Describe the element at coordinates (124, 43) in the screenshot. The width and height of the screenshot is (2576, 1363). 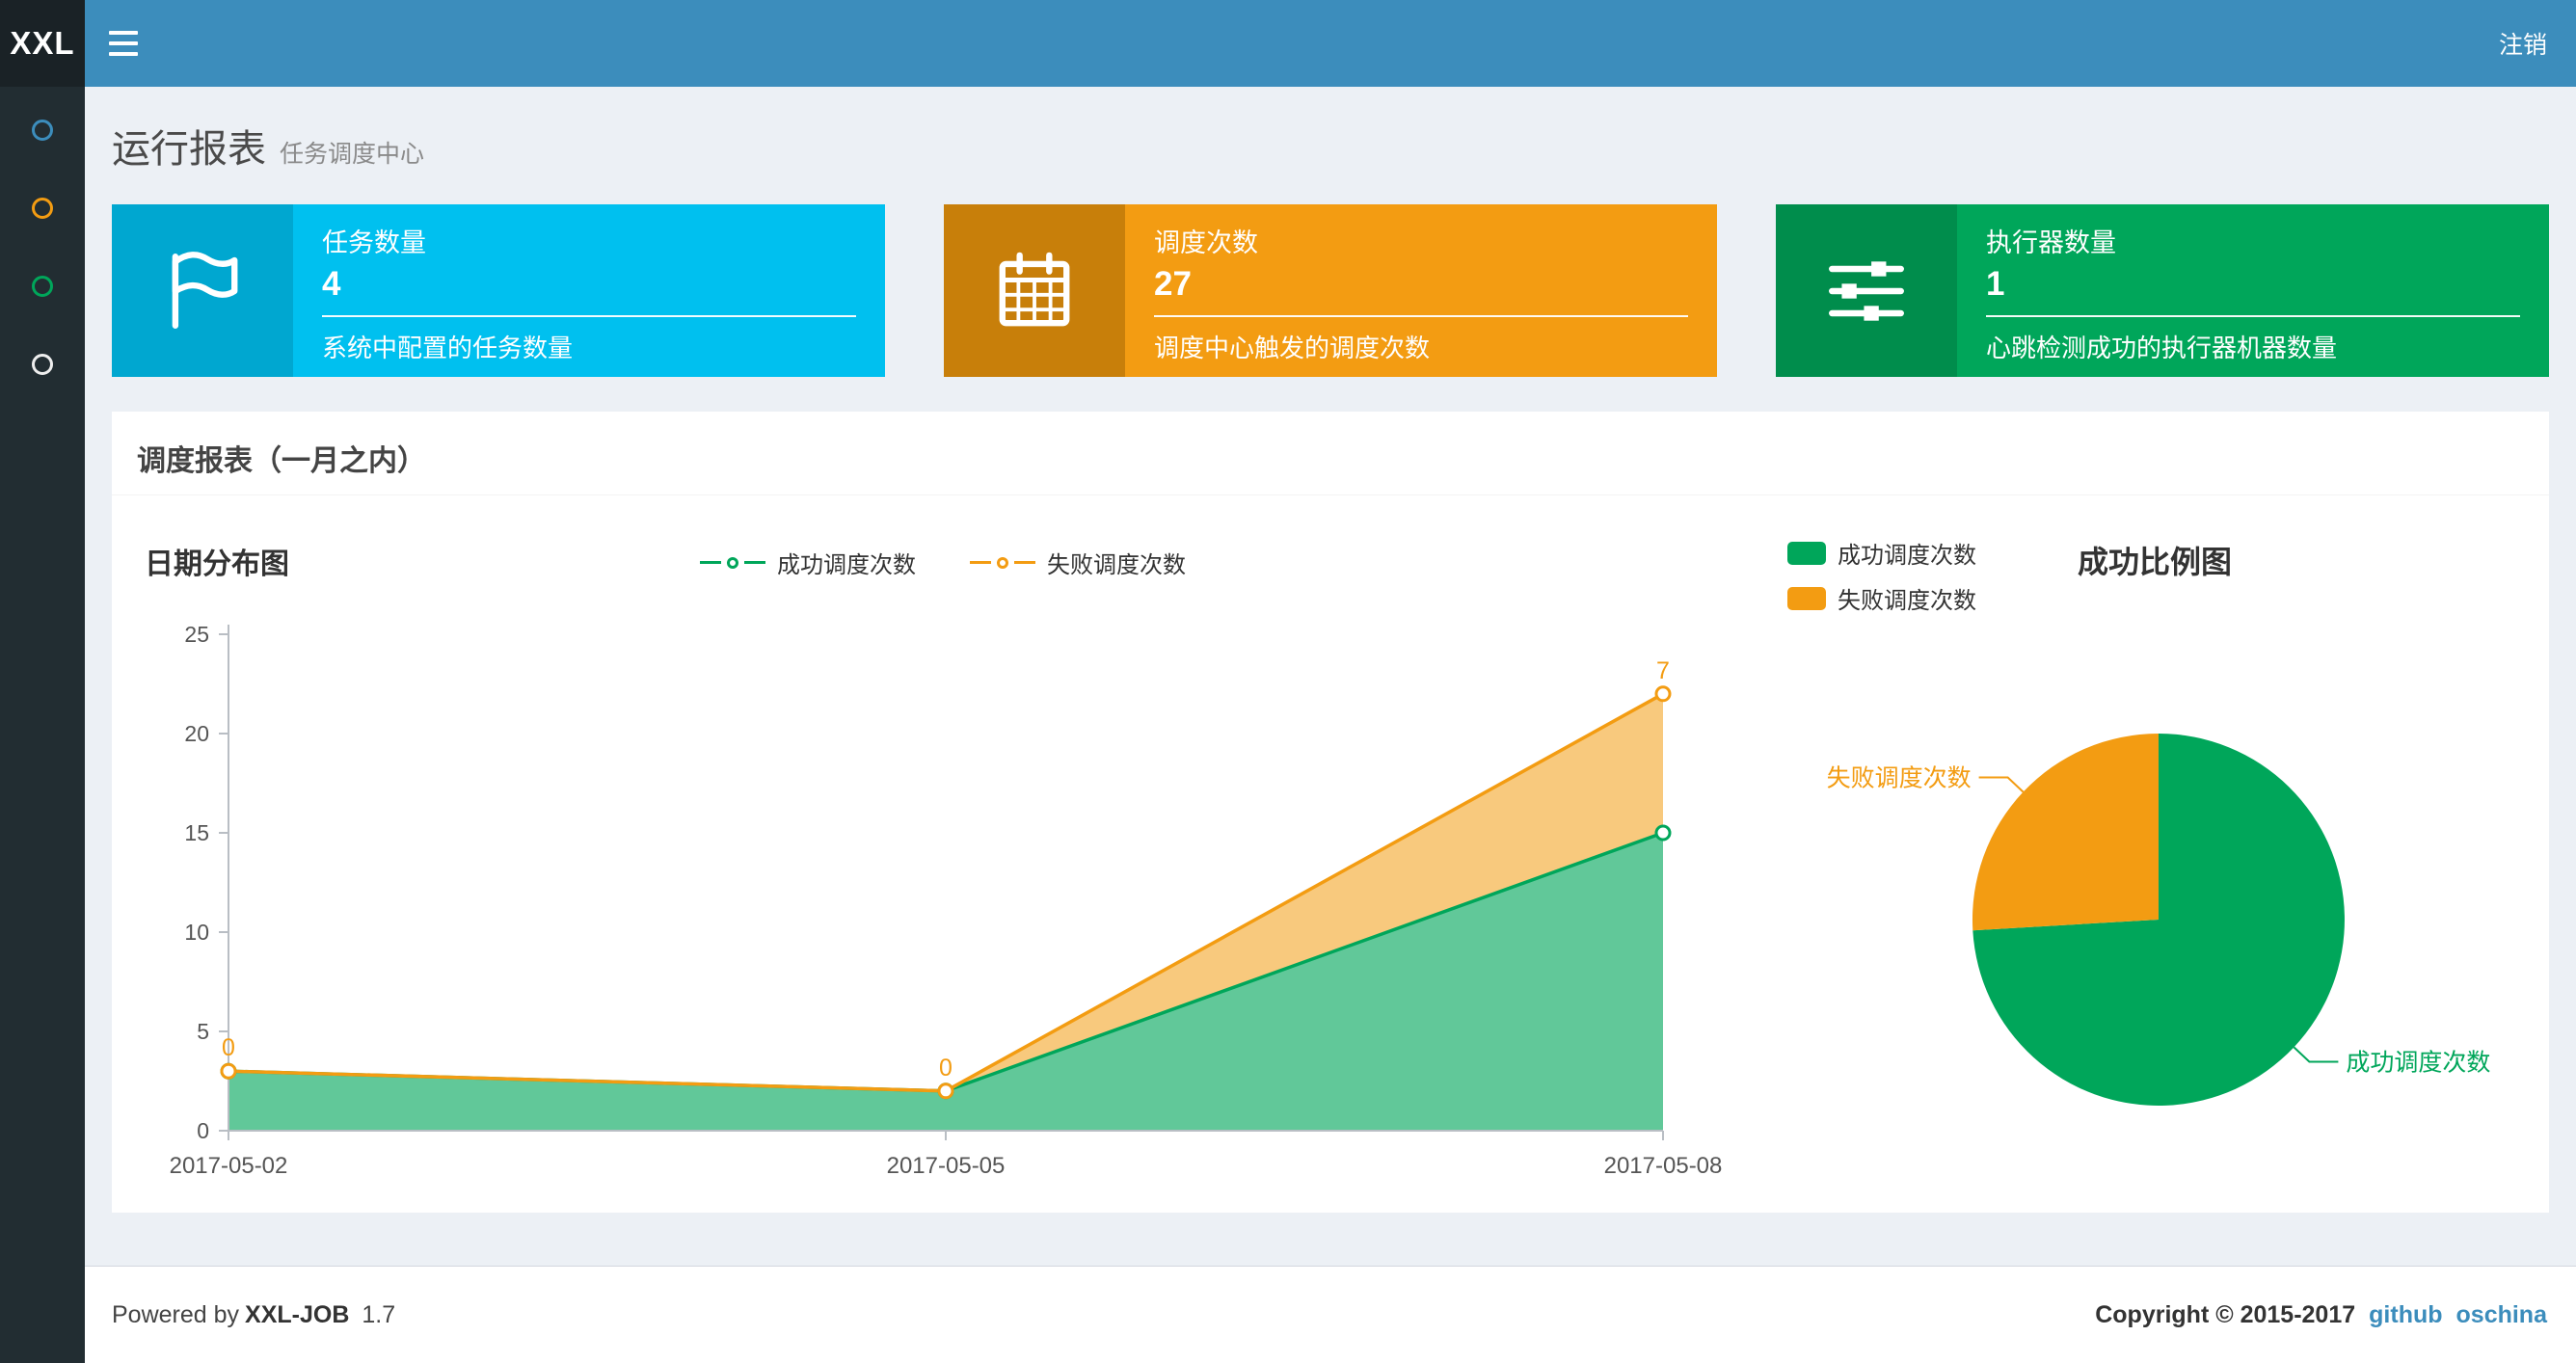
I see `sidebar-toggle-button` at that location.